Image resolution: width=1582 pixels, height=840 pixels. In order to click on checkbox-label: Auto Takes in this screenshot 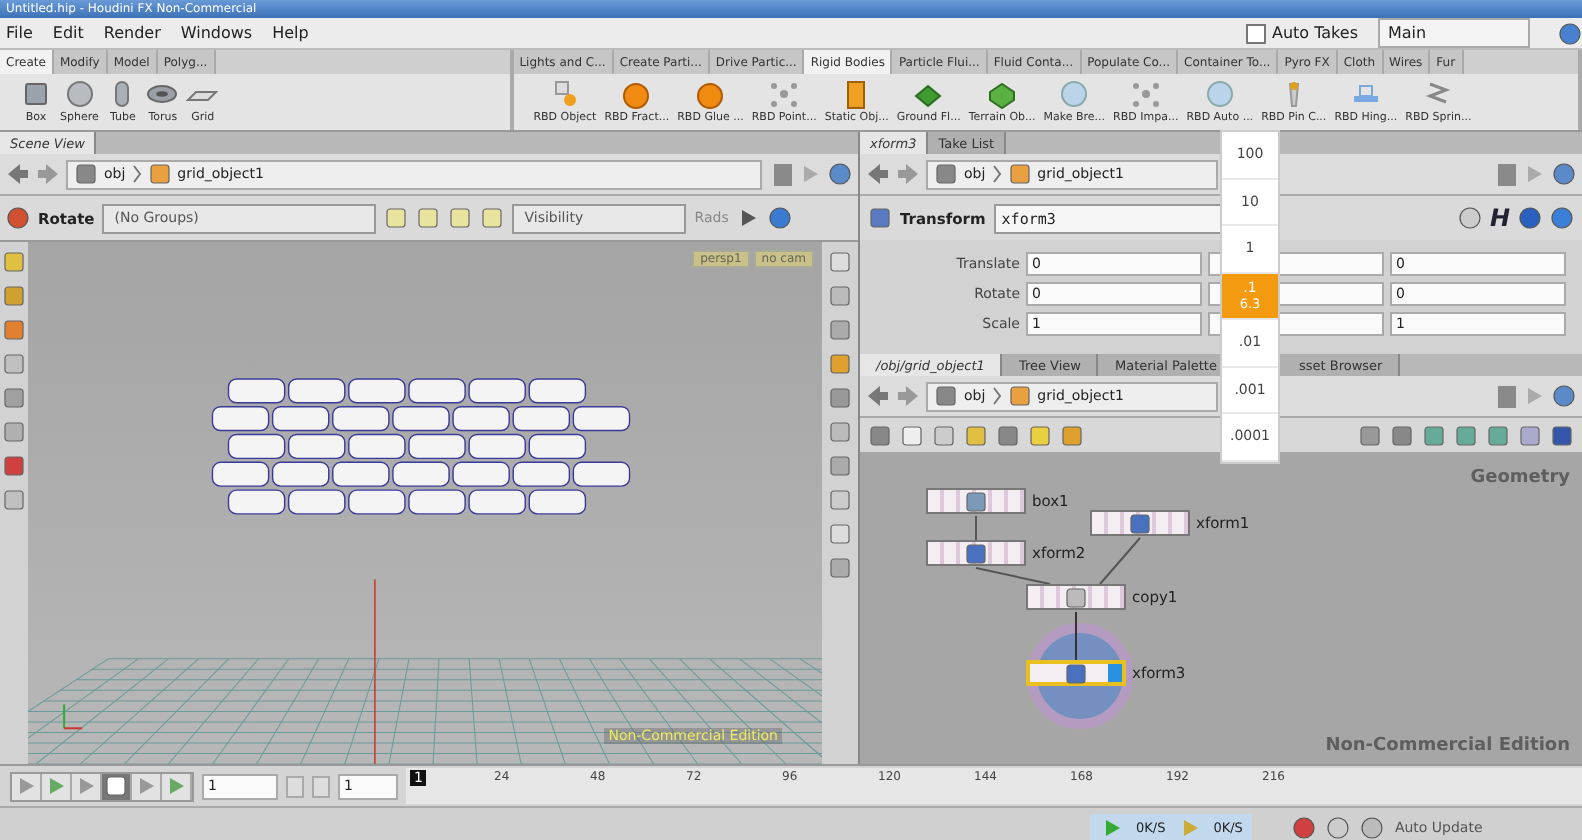, I will do `click(1314, 33)`.